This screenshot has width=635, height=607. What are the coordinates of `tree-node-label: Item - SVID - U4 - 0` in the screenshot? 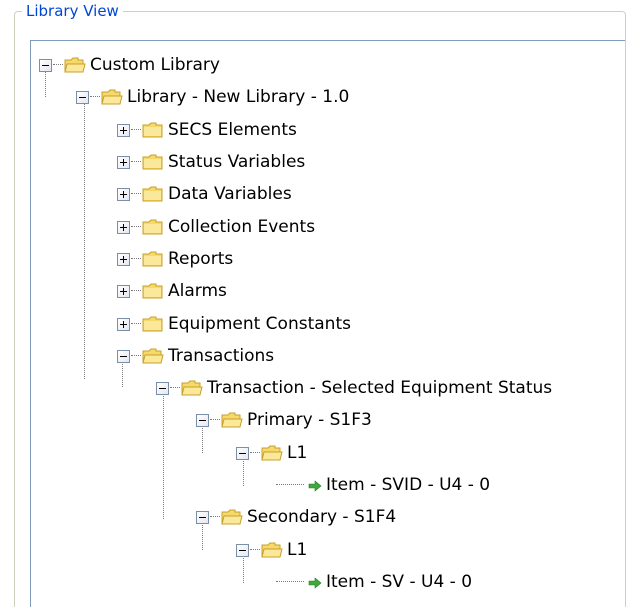 It's located at (408, 485).